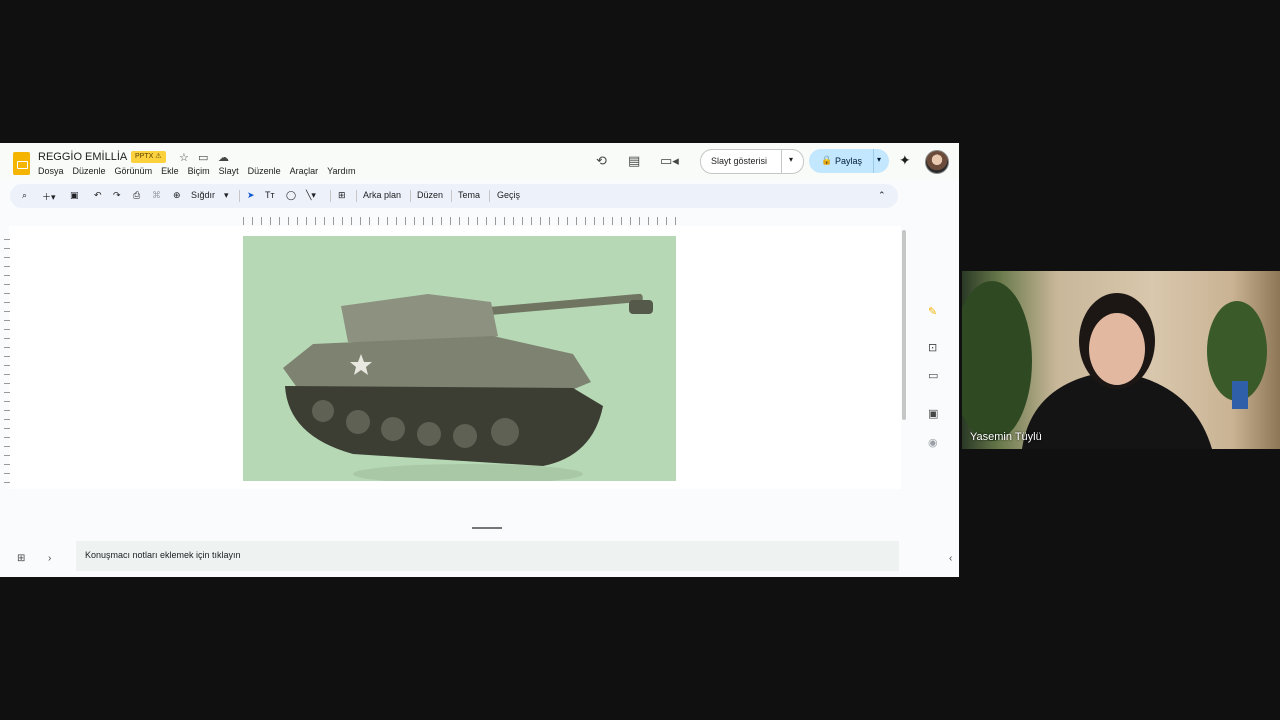  What do you see at coordinates (487, 528) in the screenshot?
I see `notes-resize-handle` at bounding box center [487, 528].